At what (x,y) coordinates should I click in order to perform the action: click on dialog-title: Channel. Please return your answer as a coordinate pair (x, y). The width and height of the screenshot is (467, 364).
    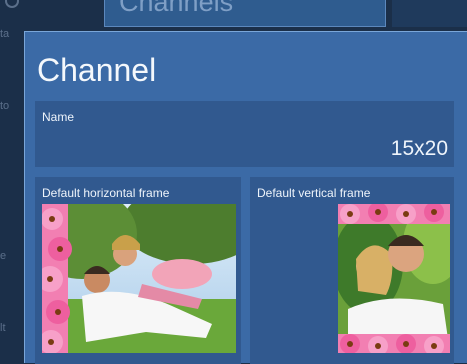
    Looking at the image, I should click on (97, 70).